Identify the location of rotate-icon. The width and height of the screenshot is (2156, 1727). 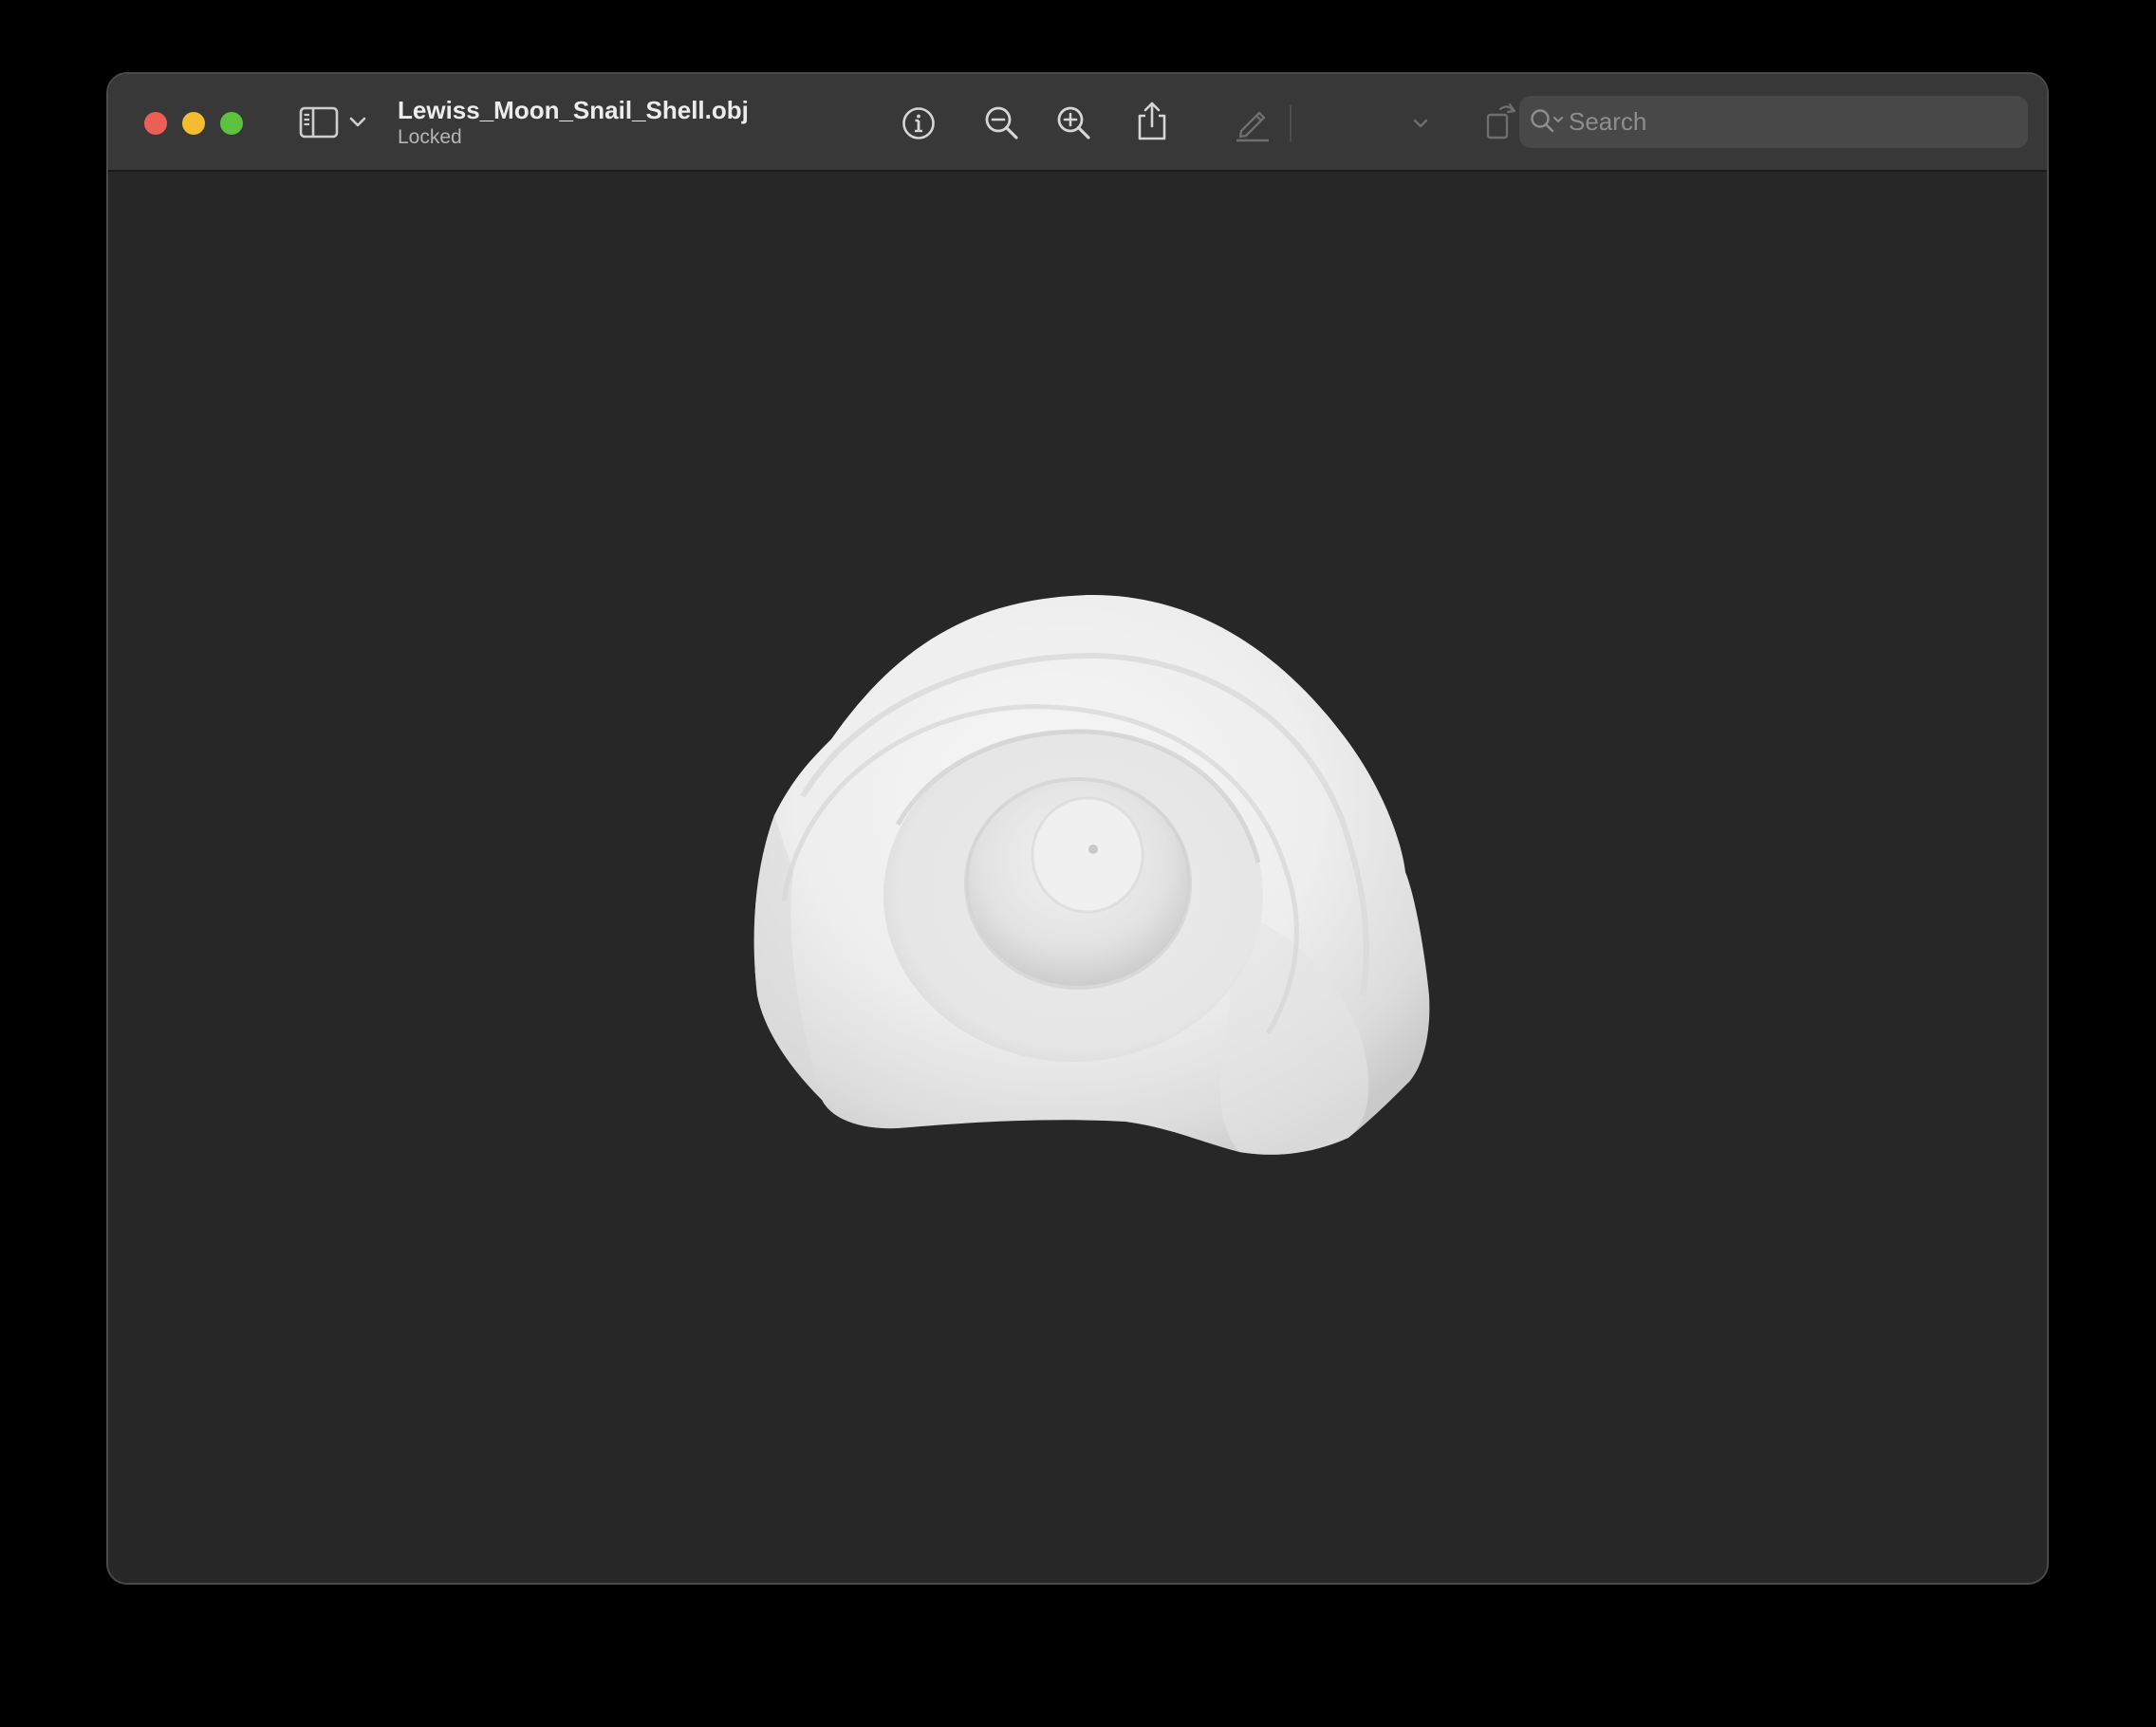
(1501, 121).